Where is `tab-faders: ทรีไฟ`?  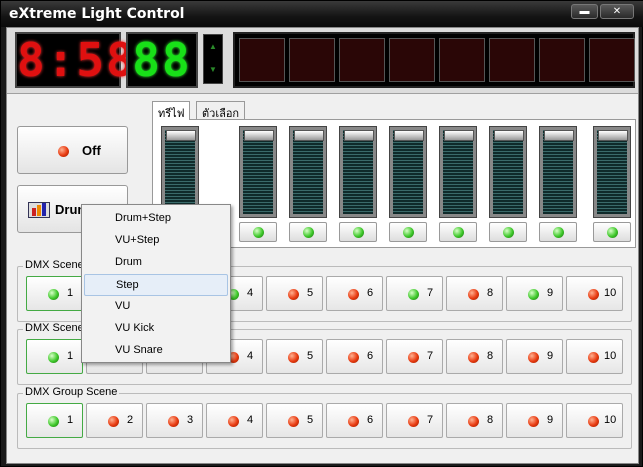 tab-faders: ทรีไฟ is located at coordinates (171, 110).